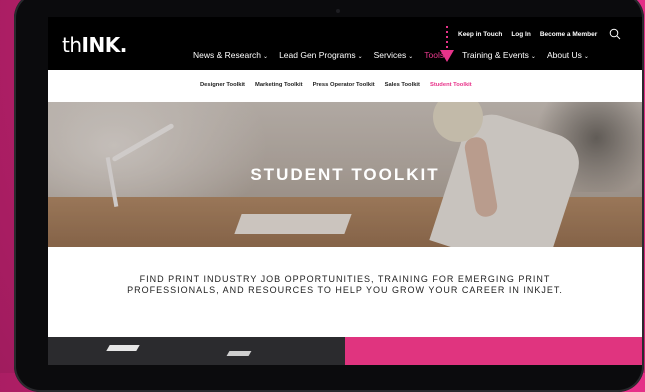 The image size is (645, 392). I want to click on bottom-accent-card, so click(493, 351).